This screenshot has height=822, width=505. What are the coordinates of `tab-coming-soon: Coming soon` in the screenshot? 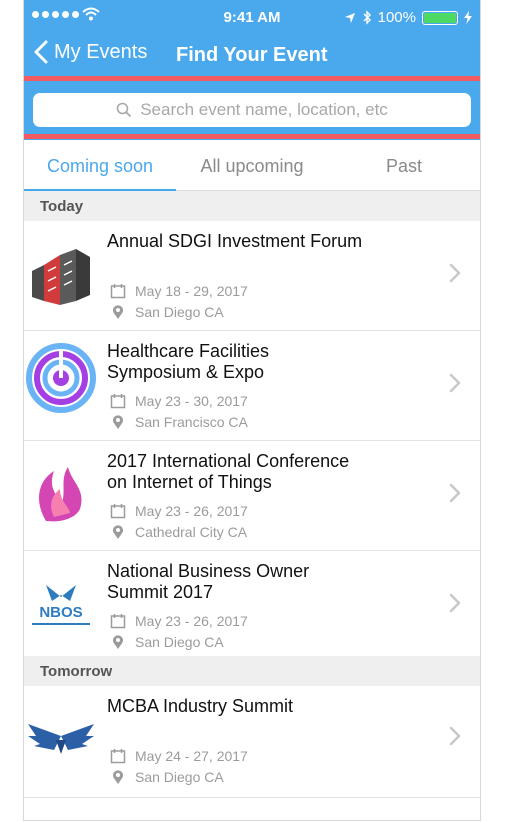 It's located at (100, 166).